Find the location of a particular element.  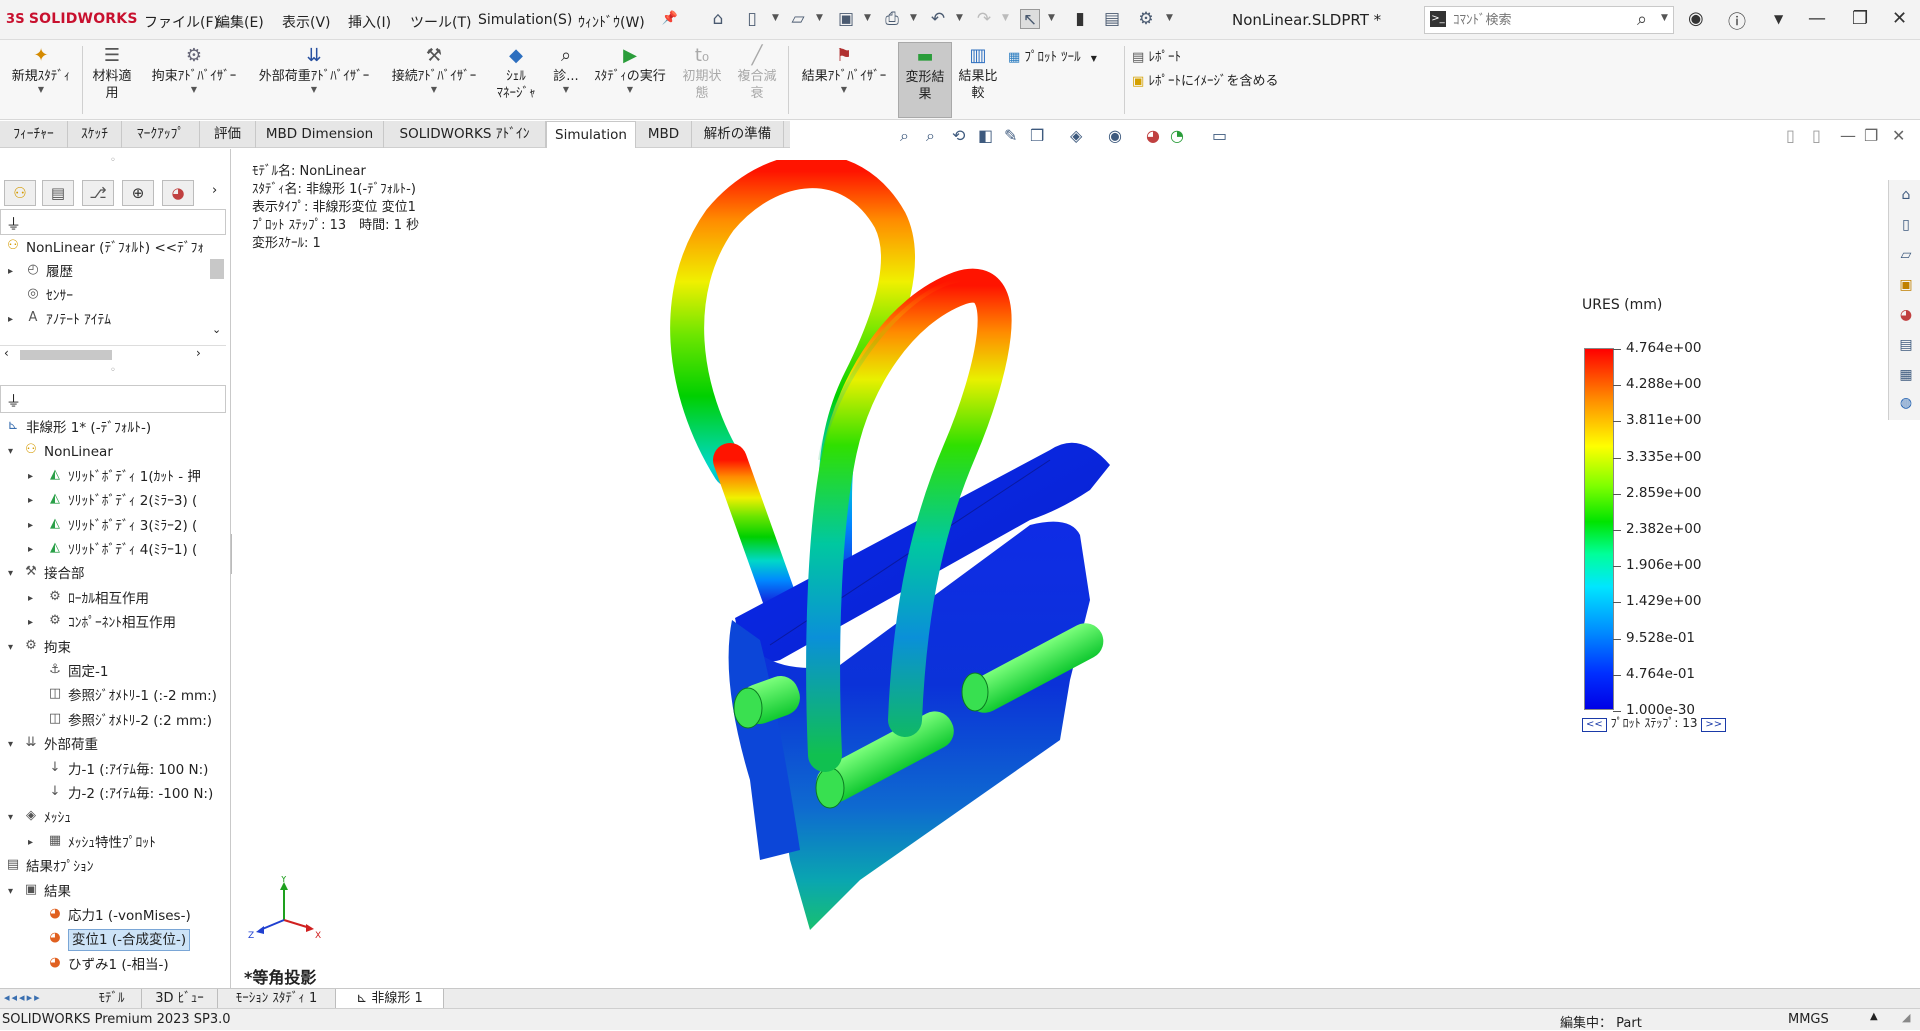

tree-item: ▸ ◭ ｿﾘｯﾄﾞﾎﾞﾃﾞｨ 4(ﾐﾗｰ1) ( is located at coordinates (115, 550).